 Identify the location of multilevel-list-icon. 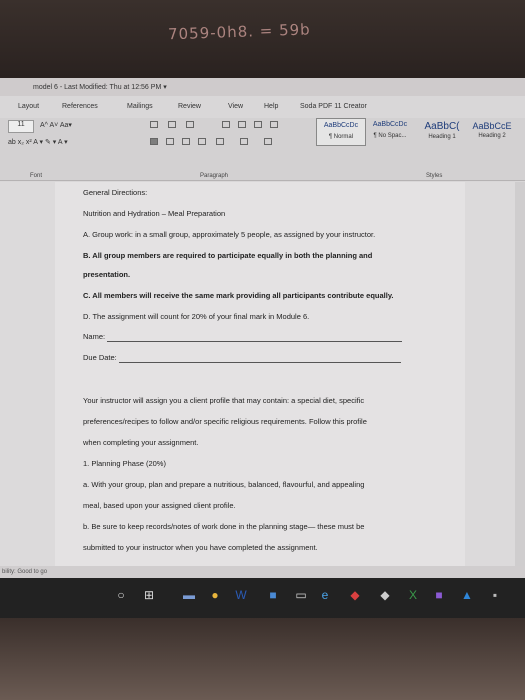
(190, 124).